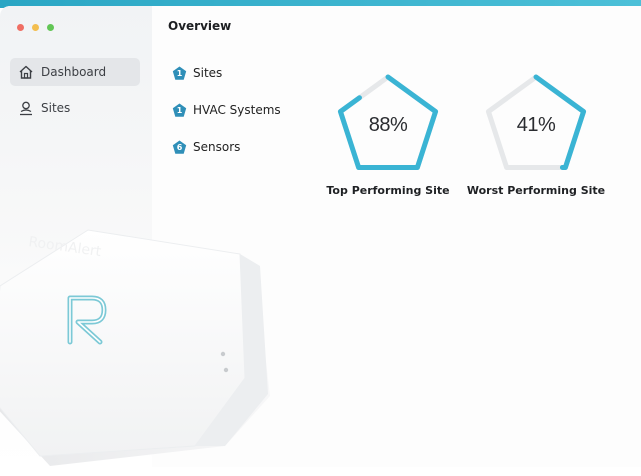 The image size is (641, 476). Describe the element at coordinates (208, 73) in the screenshot. I see `stat-label: Sites` at that location.